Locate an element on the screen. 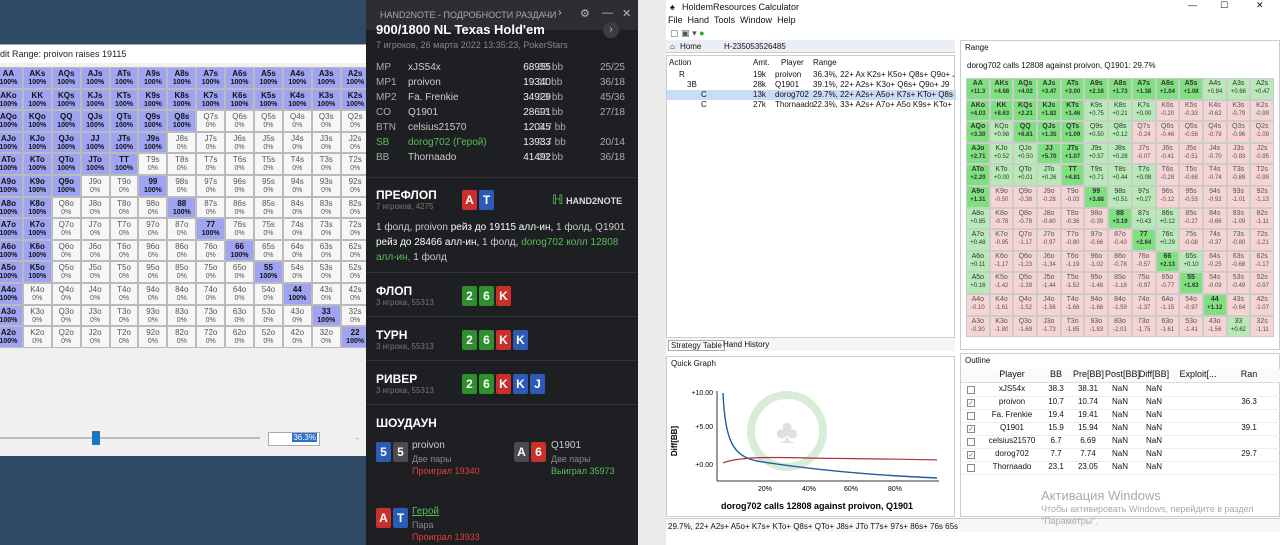  ev-hand-cell: 74o -1.37 is located at coordinates (1143, 304).